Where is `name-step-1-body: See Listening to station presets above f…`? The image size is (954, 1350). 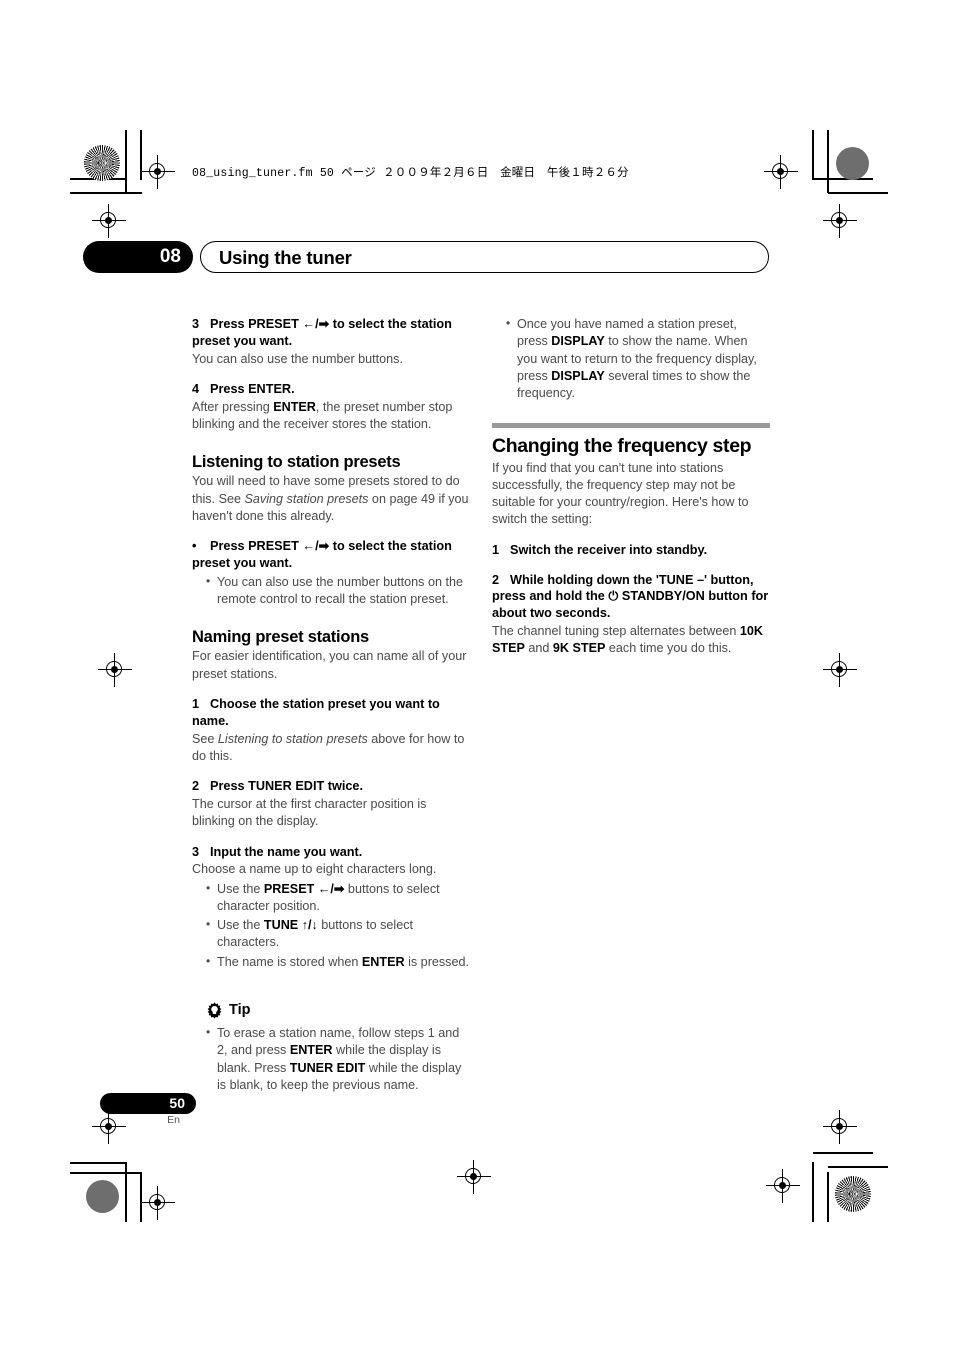
name-step-1-body: See Listening to station presets above f… is located at coordinates (331, 748).